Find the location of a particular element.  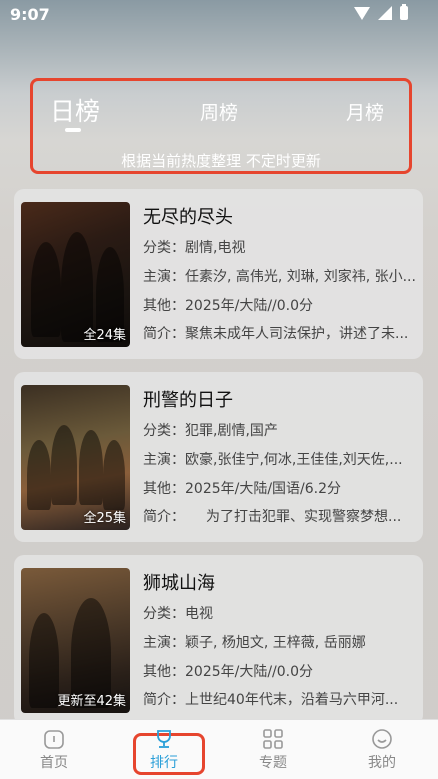

nav-mine-label: 我的 is located at coordinates (382, 763).